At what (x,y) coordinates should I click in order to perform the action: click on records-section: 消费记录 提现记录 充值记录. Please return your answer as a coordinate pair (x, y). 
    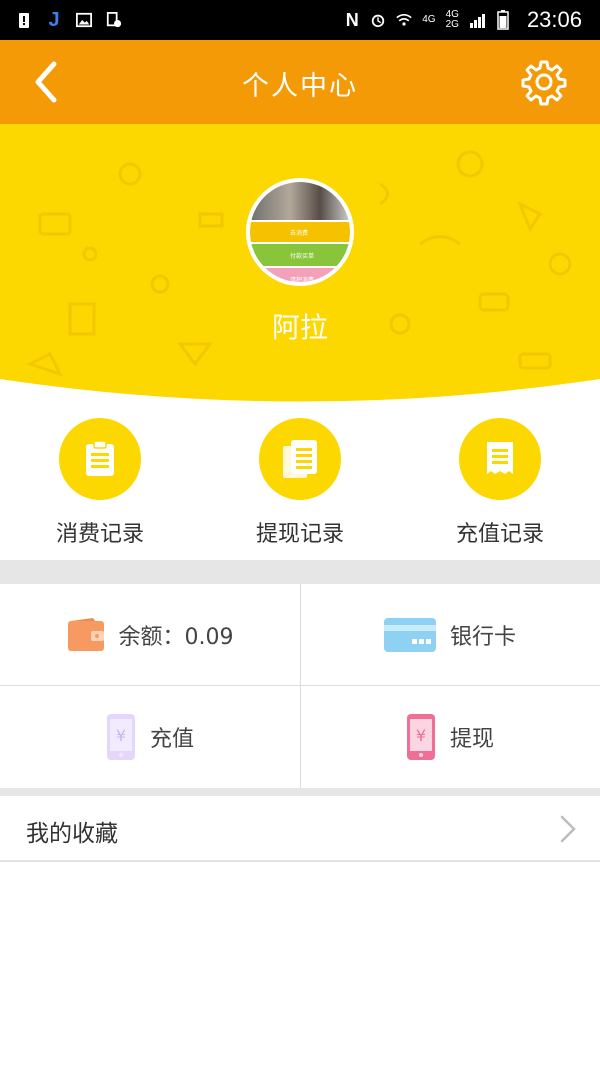
    Looking at the image, I should click on (300, 482).